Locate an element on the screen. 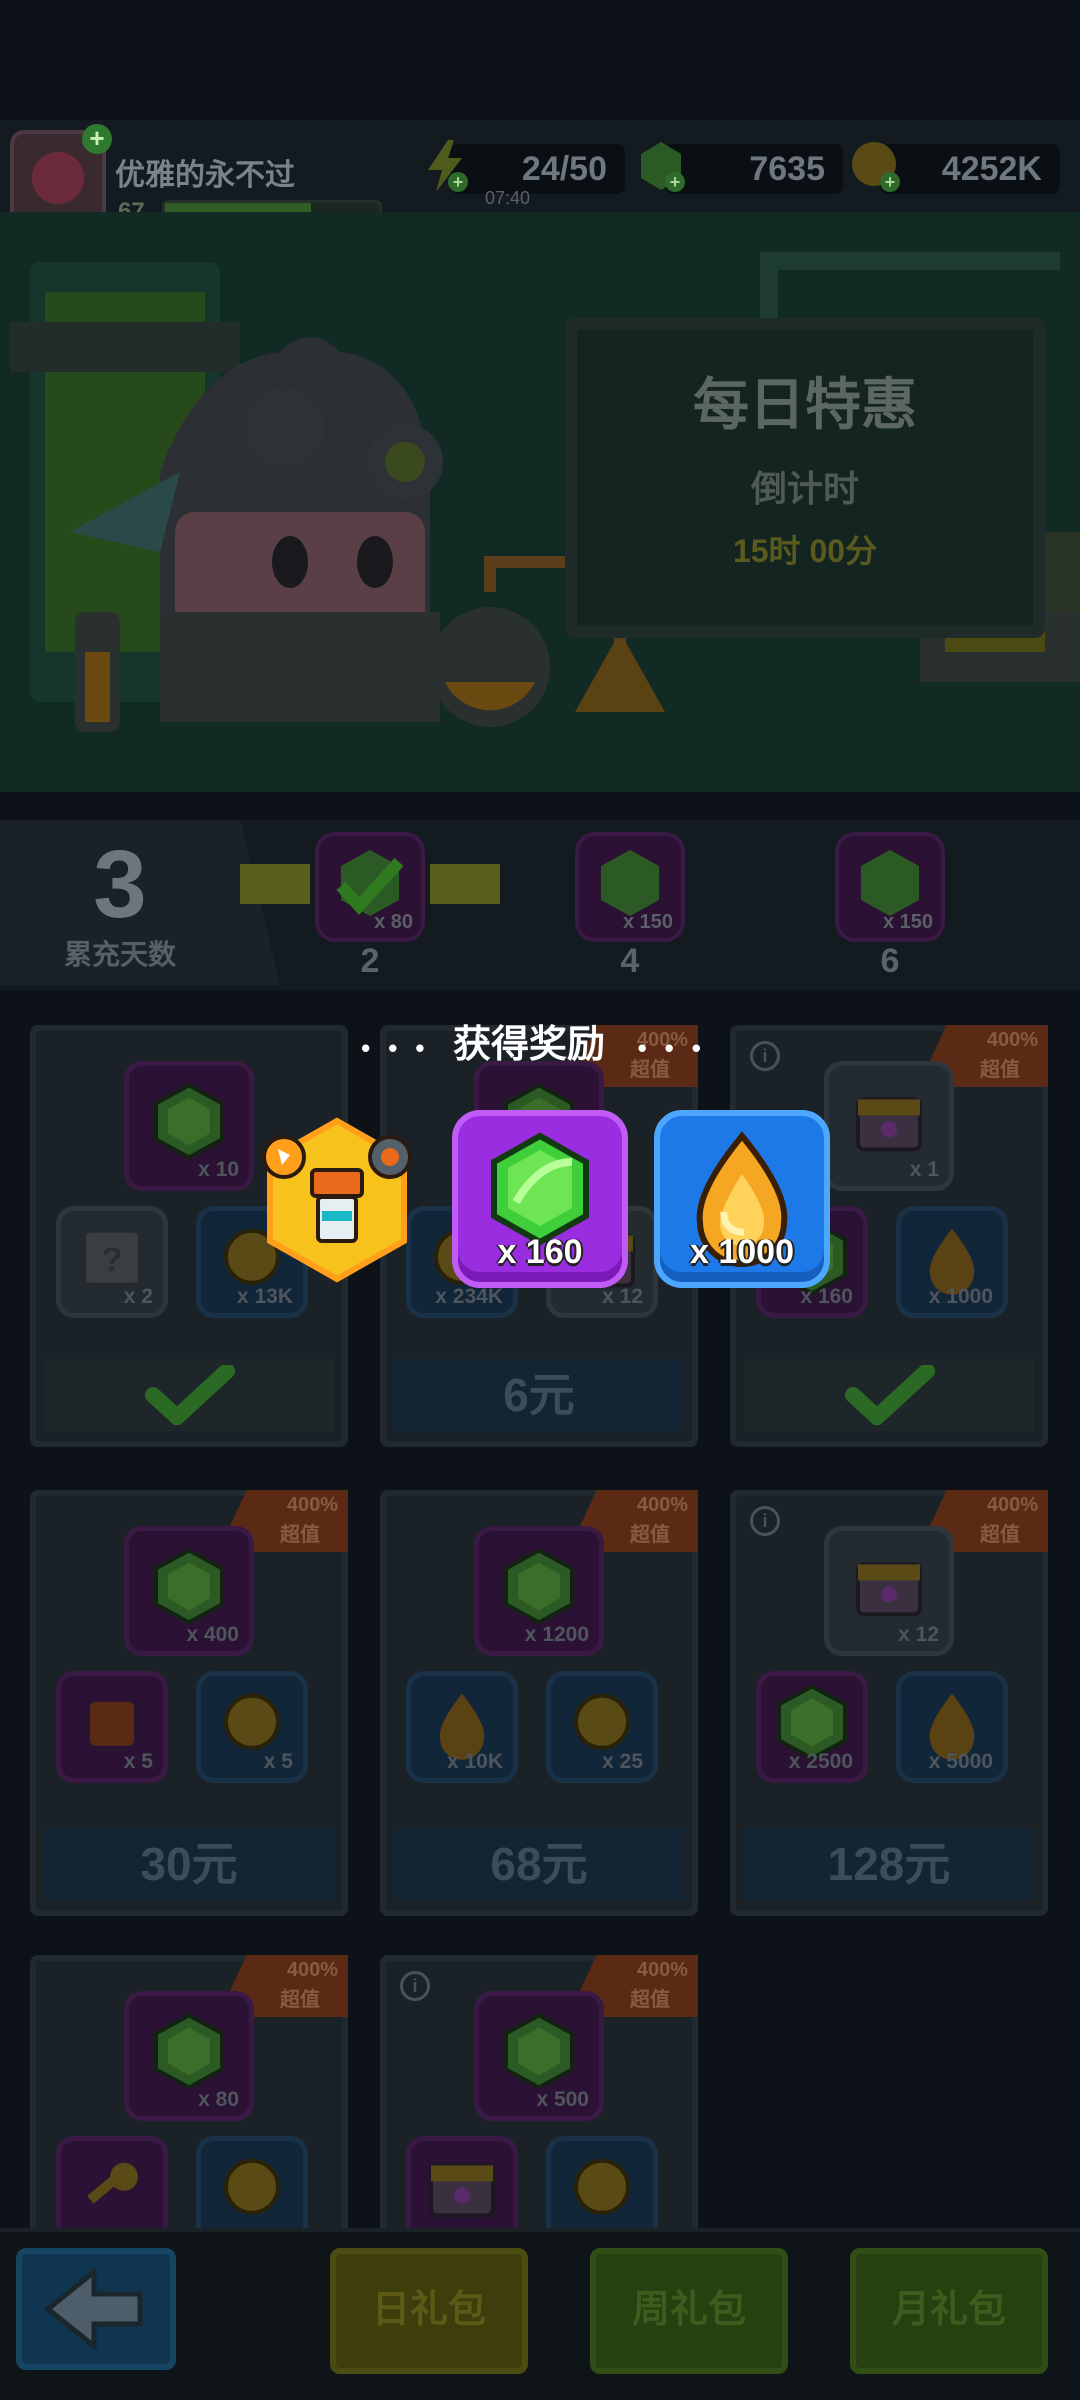 Image resolution: width=1080 pixels, height=2400 pixels. reward-quantity: x 10K is located at coordinates (474, 1761).